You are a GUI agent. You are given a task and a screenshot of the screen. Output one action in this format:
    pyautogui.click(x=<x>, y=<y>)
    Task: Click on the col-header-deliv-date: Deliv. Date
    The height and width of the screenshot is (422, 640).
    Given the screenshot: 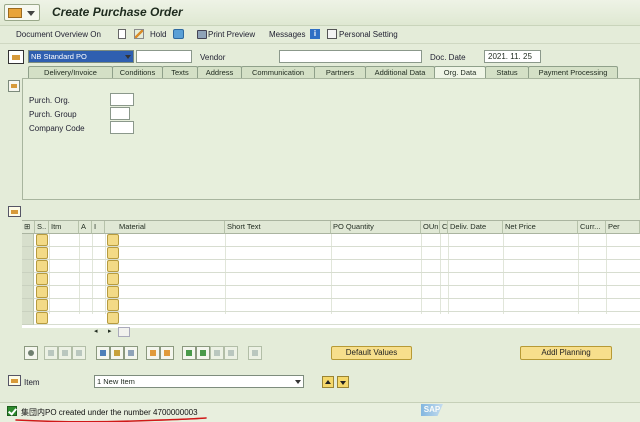 What is the action you would take?
    pyautogui.click(x=475, y=227)
    